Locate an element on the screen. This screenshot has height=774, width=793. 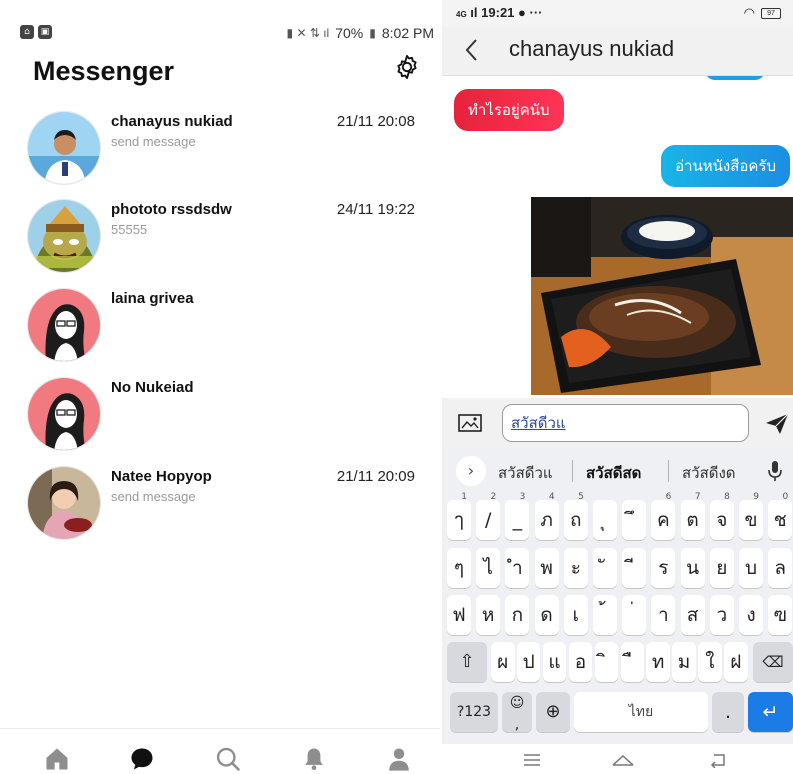
battery-icon: ▮ is located at coordinates (372, 33).